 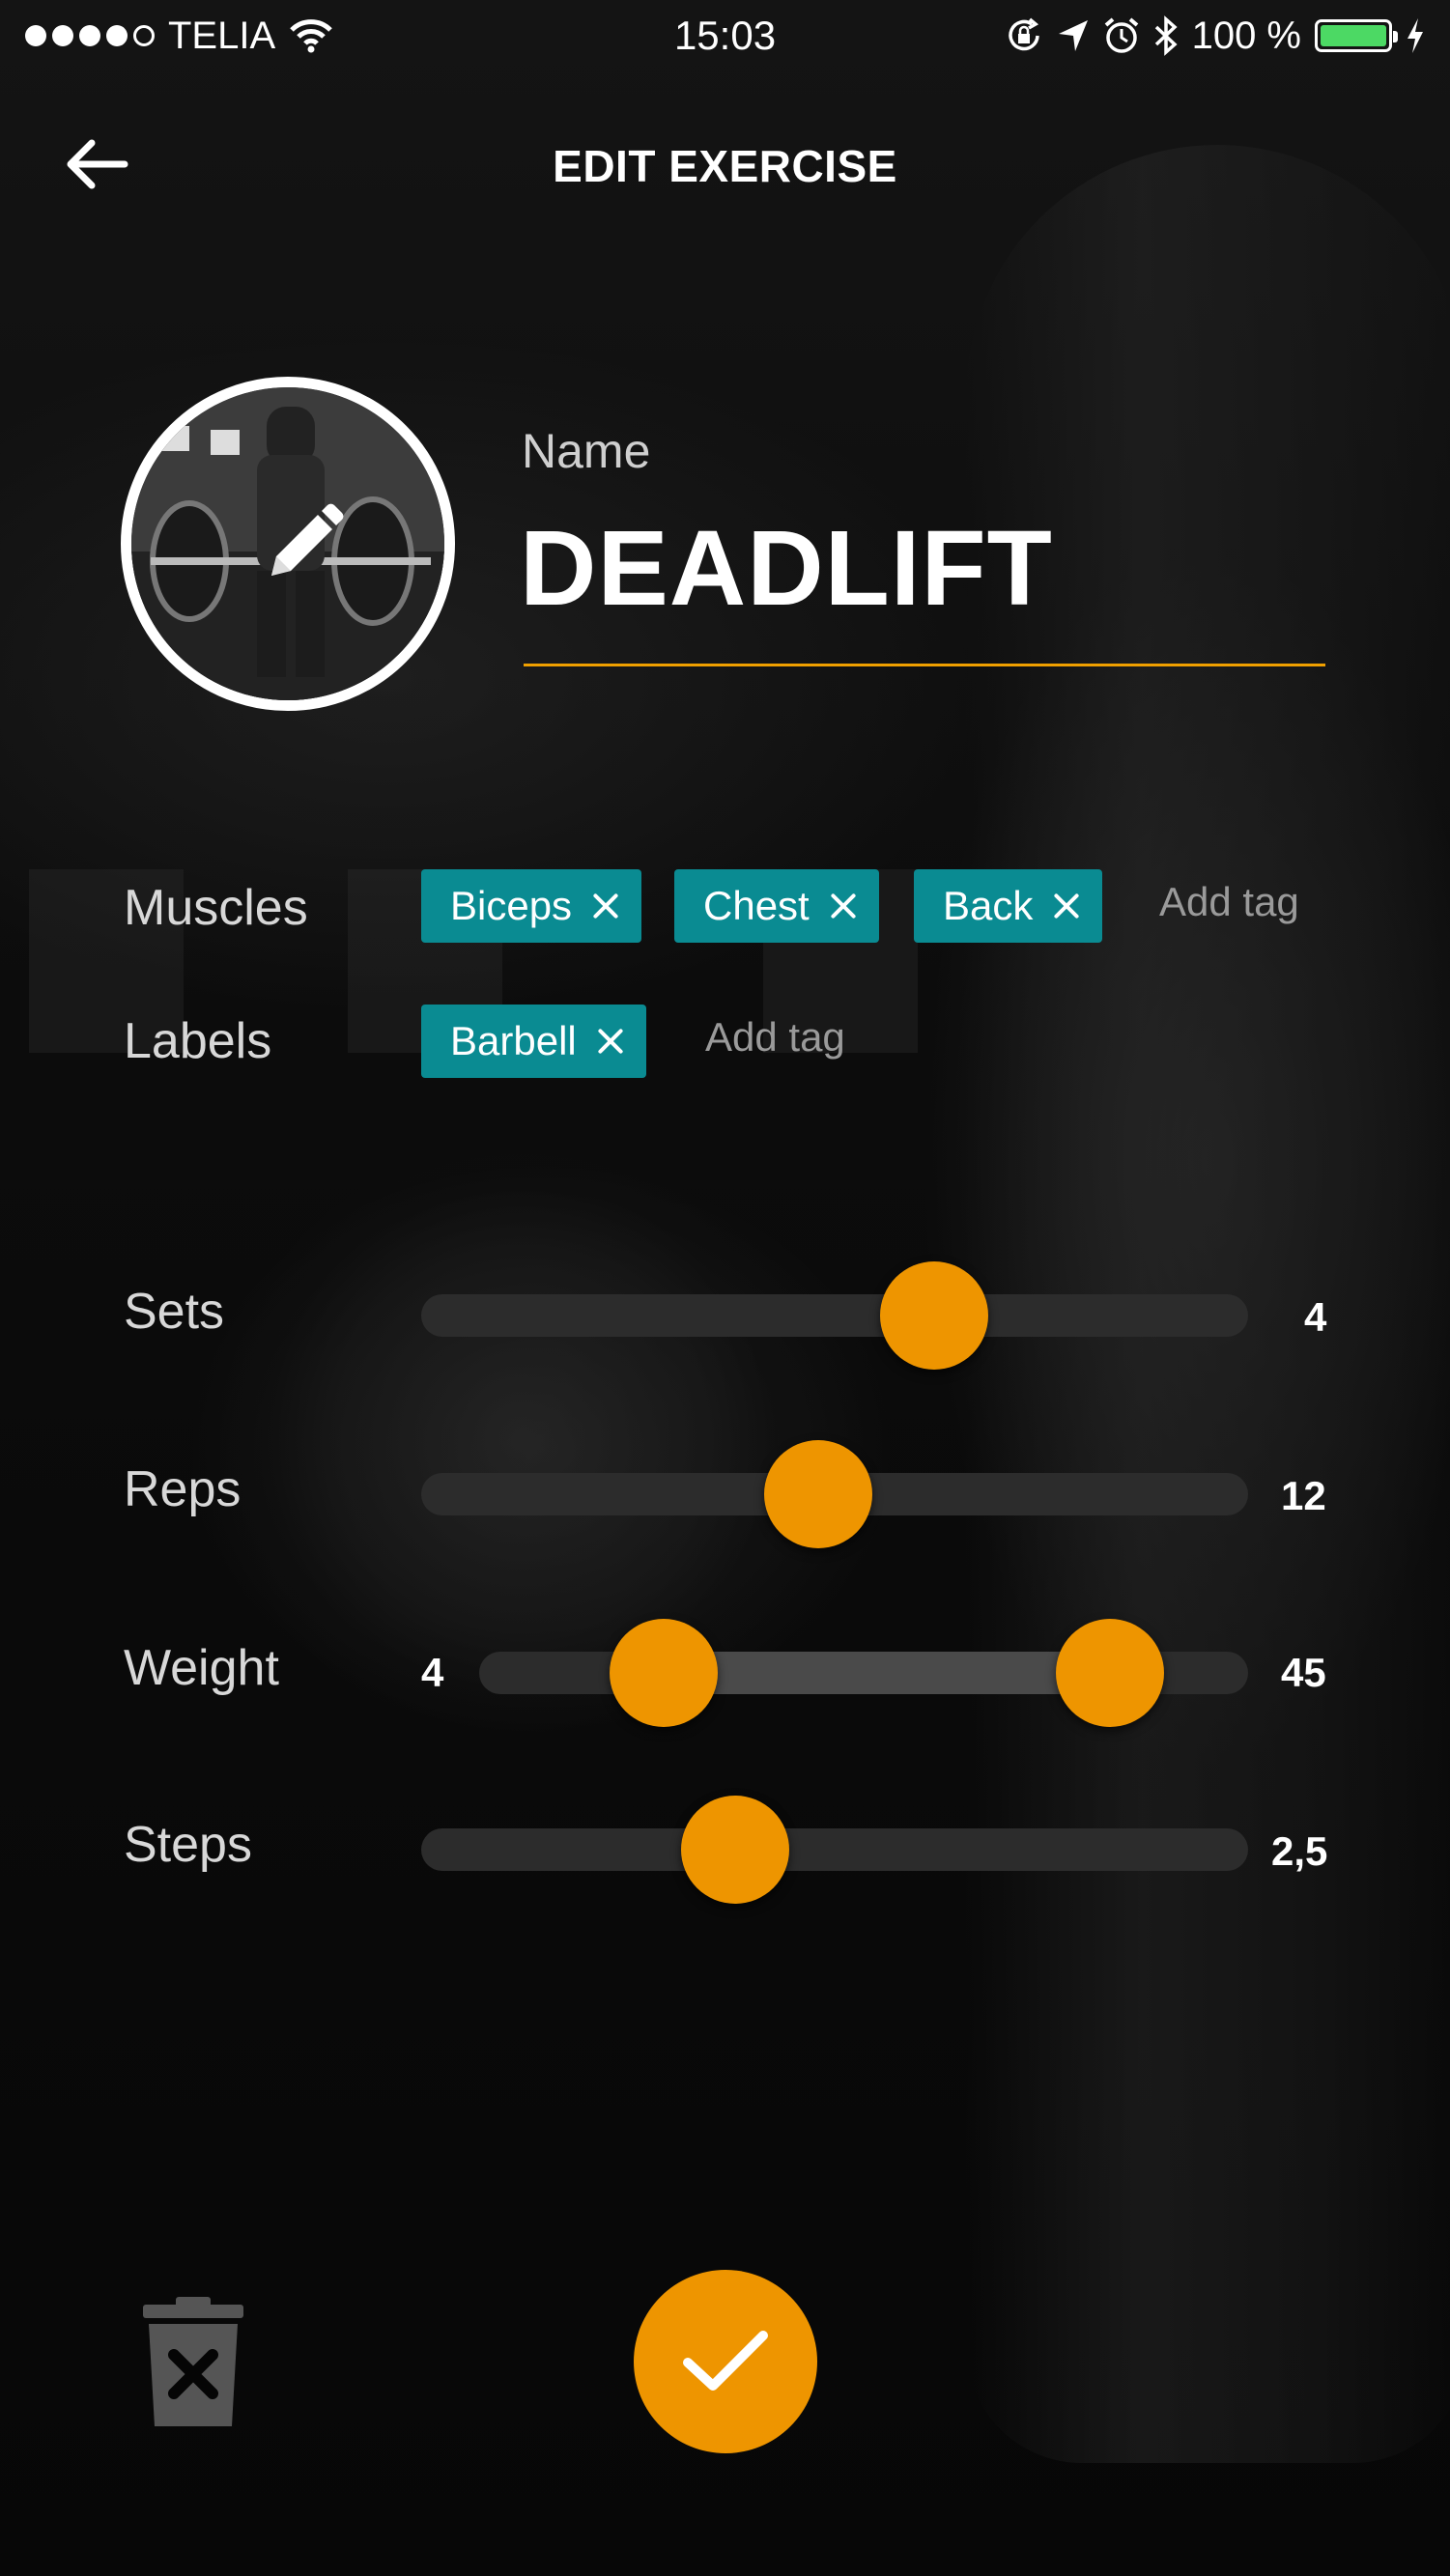 I want to click on status-time: 15:03, so click(x=725, y=35).